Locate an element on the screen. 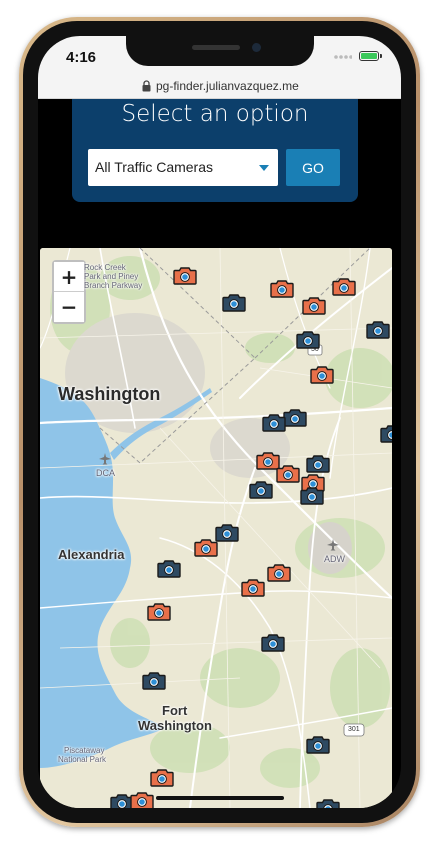 Image resolution: width=439 pixels, height=849 pixels. speaker-grille is located at coordinates (216, 47).